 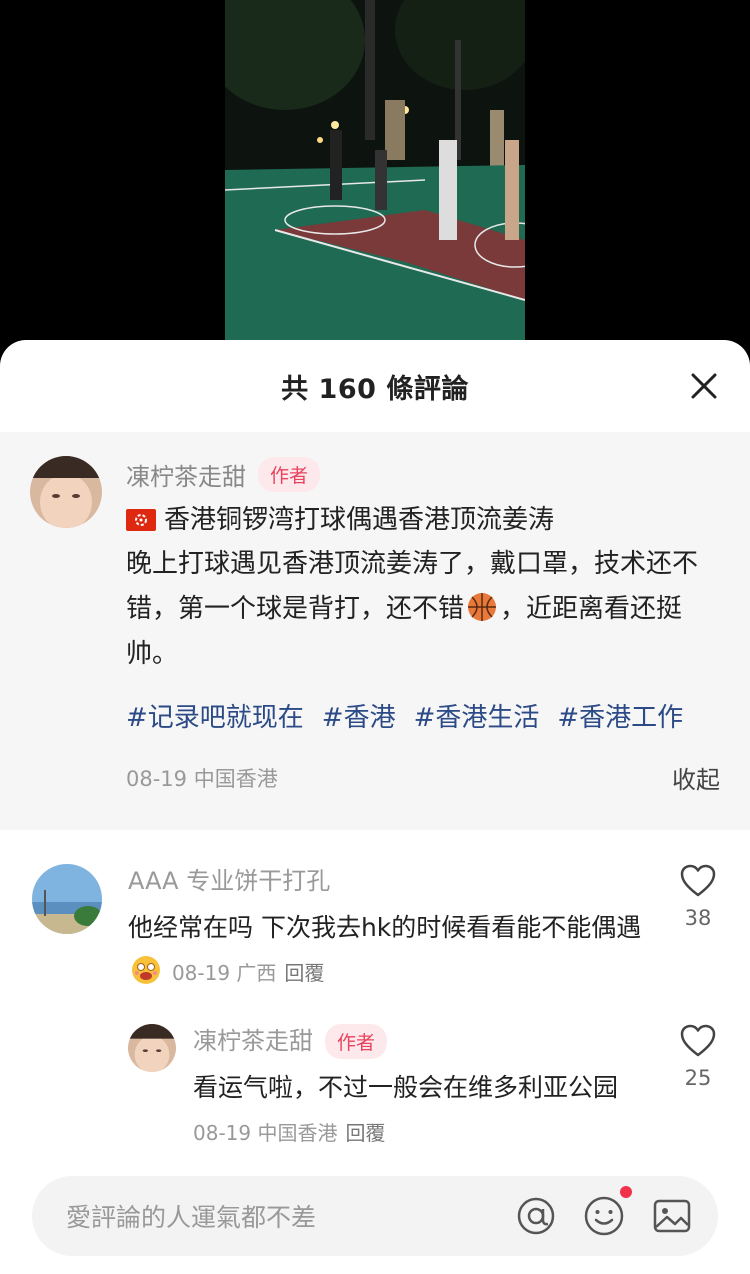 I want to click on post-title-text: 香港铜锣湾打球偶遇香港顶流姜涛, so click(x=359, y=520).